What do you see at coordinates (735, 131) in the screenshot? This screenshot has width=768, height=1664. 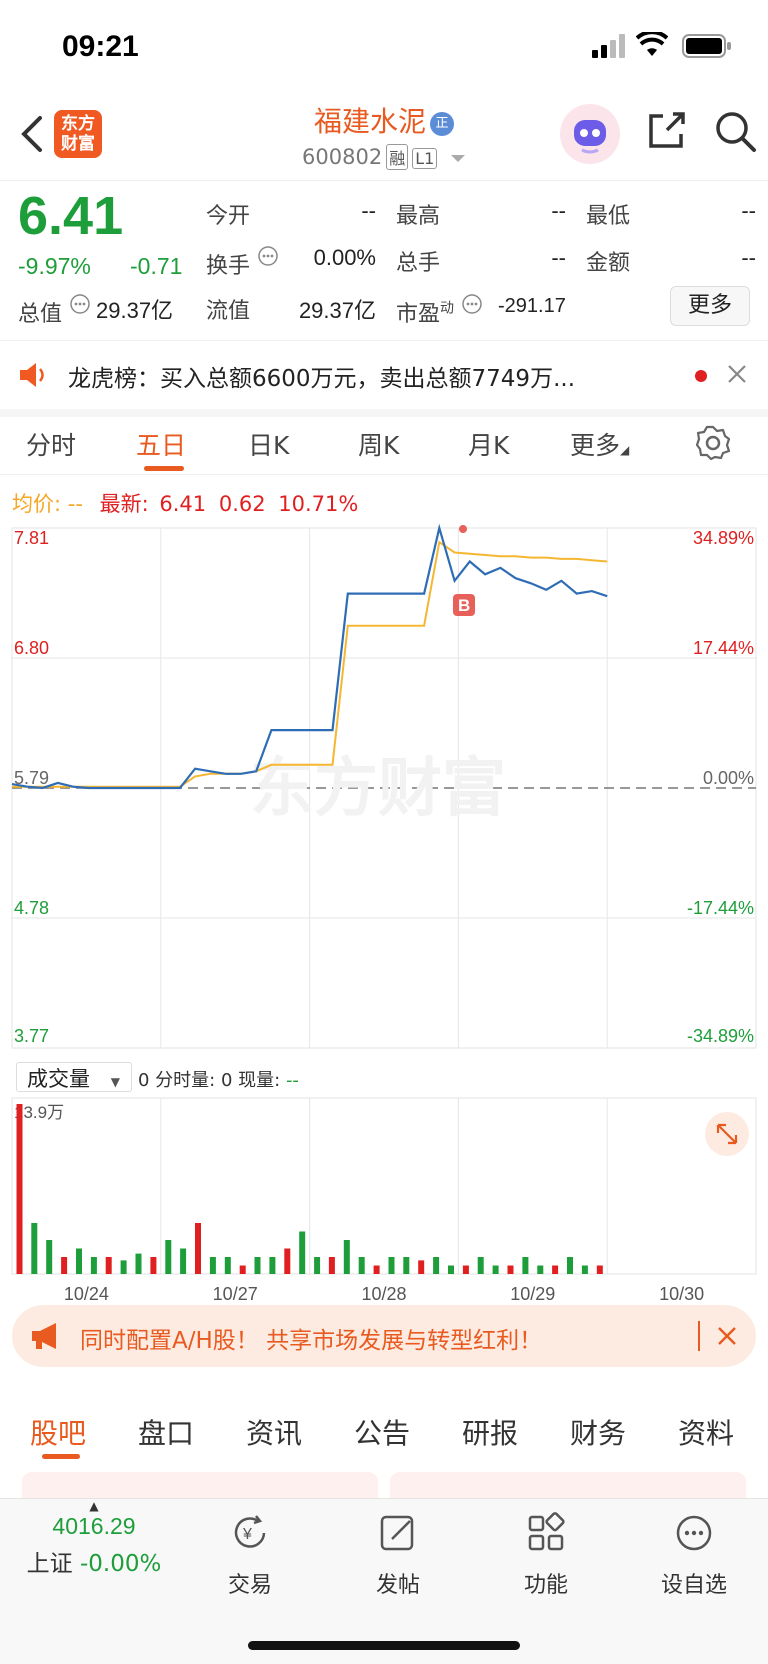 I see `search-icon` at bounding box center [735, 131].